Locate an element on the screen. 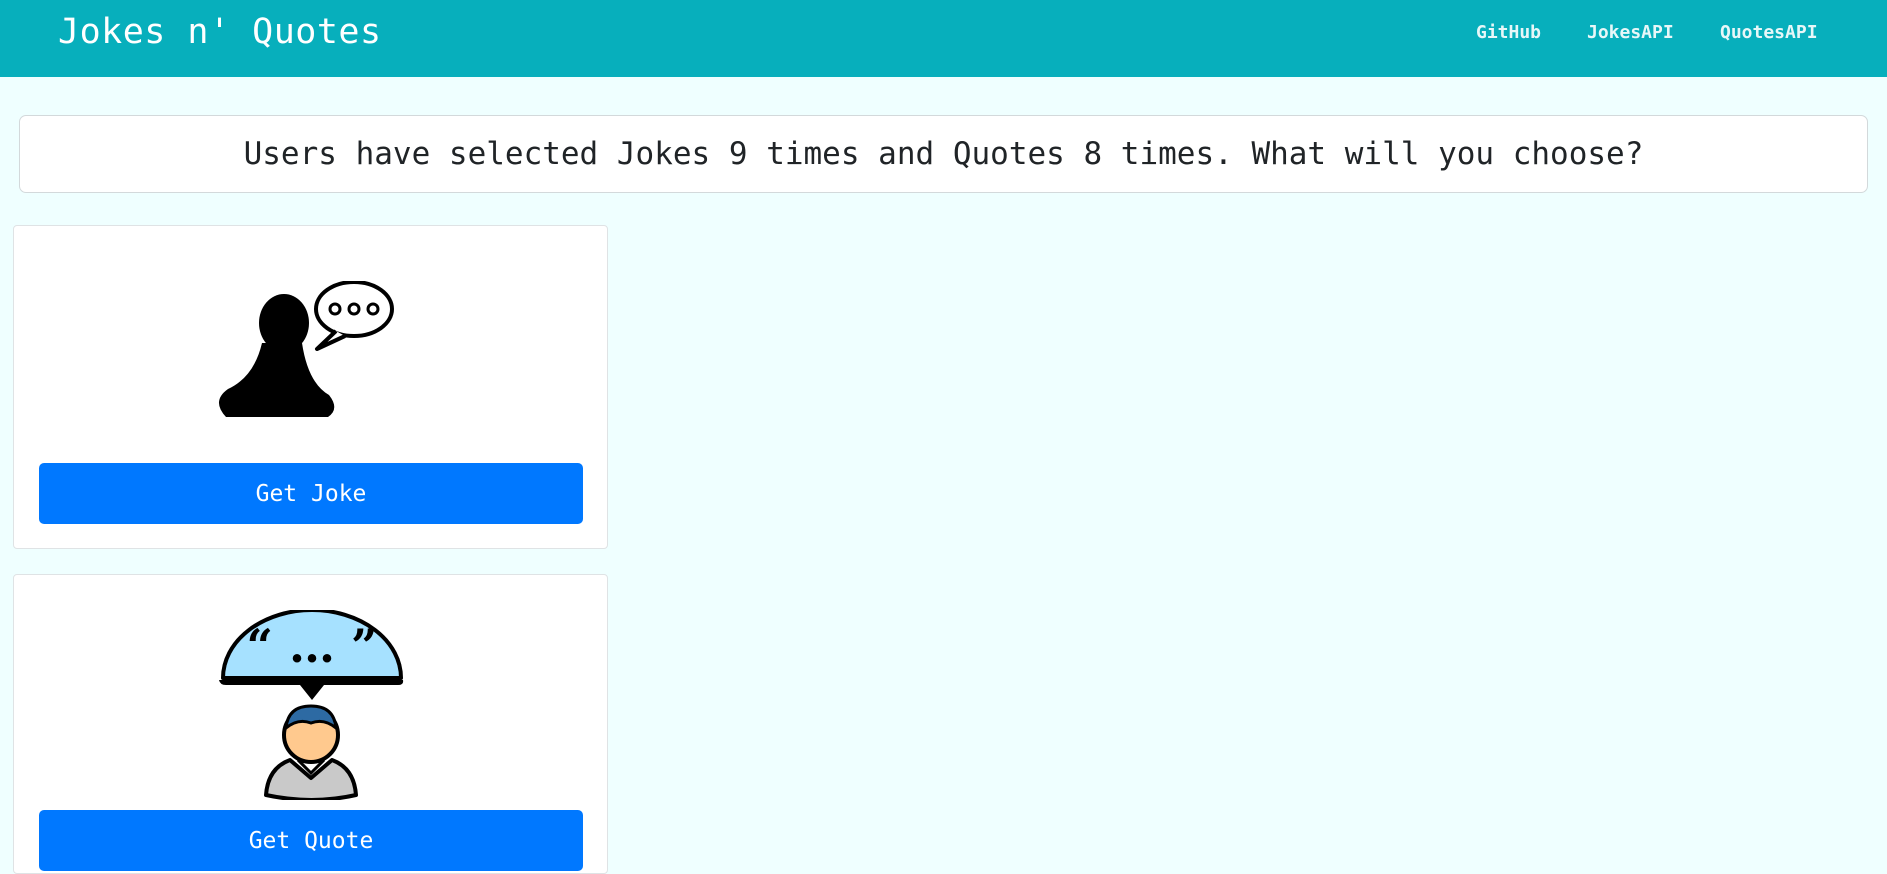  nav-link-github: GitHub is located at coordinates (1508, 32).